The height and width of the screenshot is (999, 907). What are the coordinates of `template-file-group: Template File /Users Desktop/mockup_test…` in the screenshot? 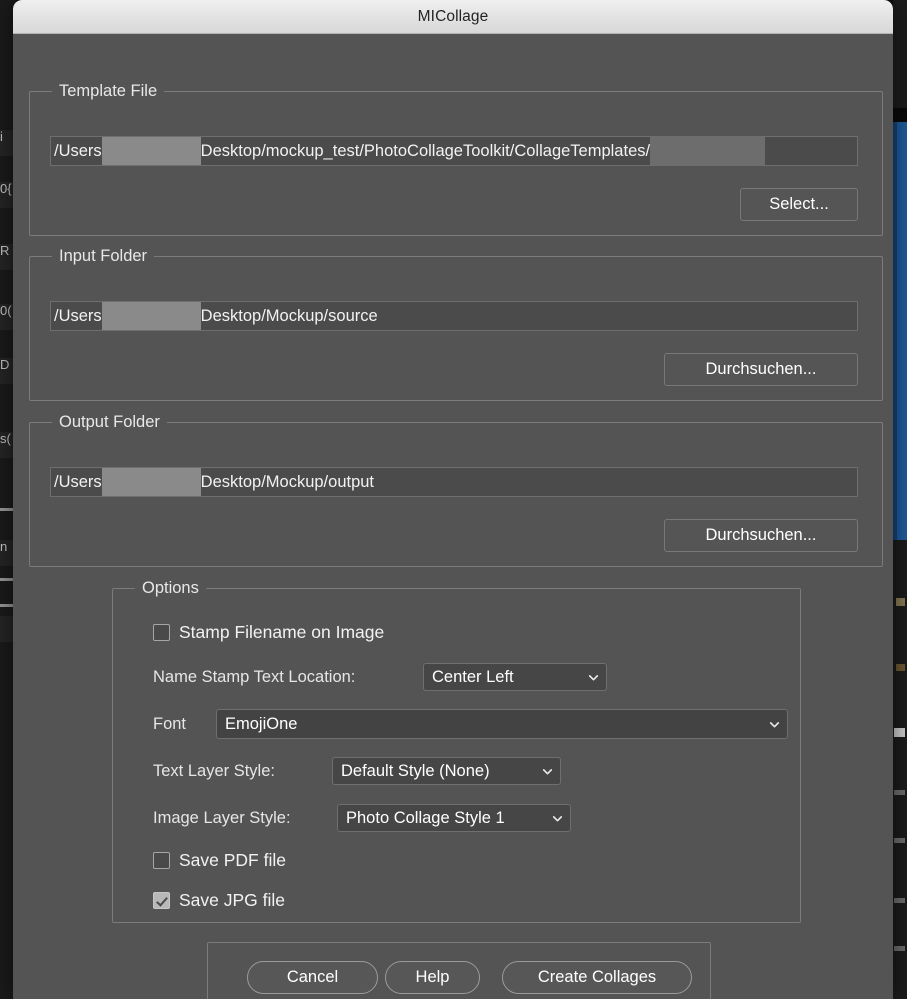 It's located at (456, 158).